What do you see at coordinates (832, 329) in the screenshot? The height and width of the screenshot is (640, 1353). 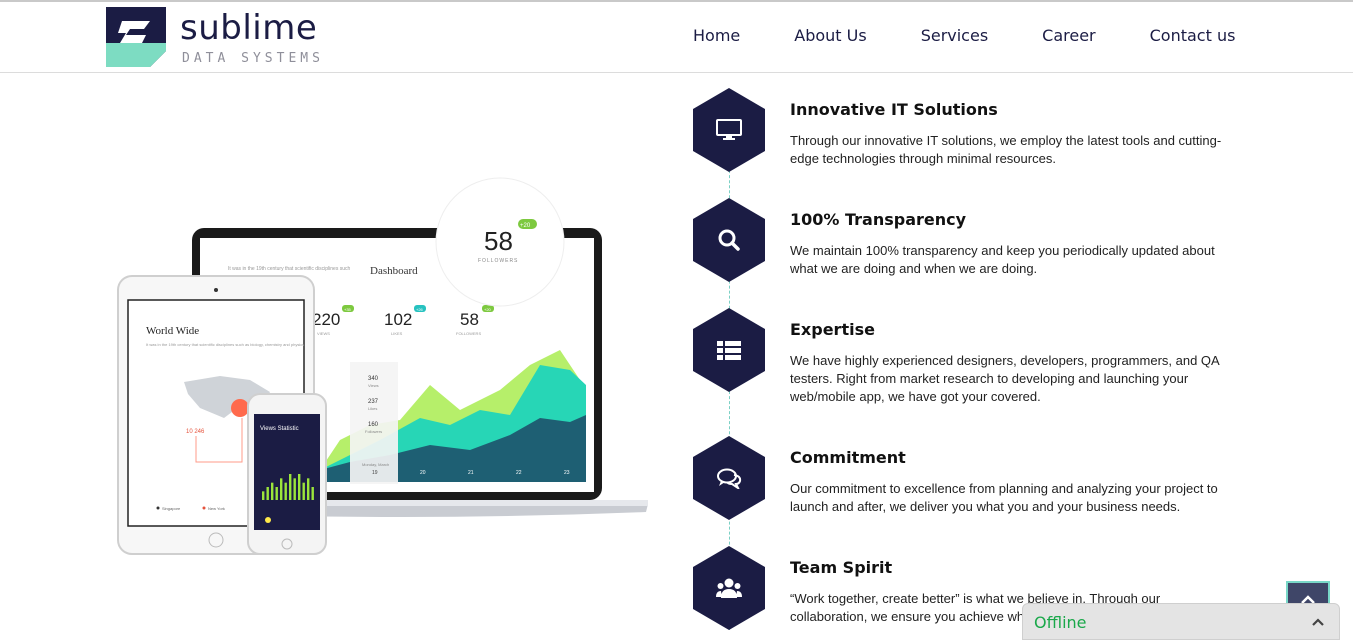 I see `feature-title: Expertise` at bounding box center [832, 329].